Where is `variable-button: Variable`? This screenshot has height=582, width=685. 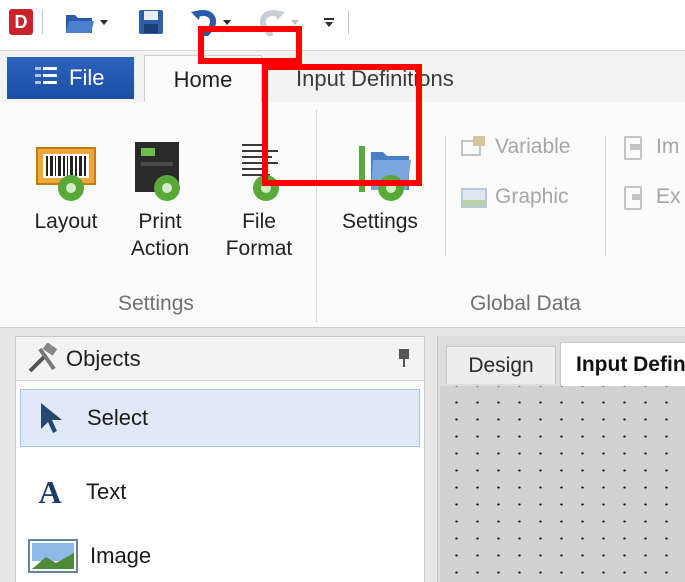 variable-button: Variable is located at coordinates (515, 147).